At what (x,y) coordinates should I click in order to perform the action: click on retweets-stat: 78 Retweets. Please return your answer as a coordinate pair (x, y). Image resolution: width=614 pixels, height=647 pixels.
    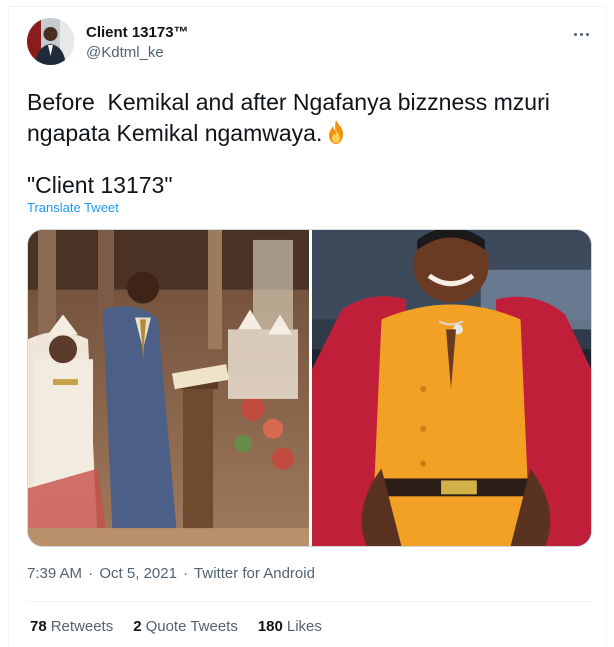
    Looking at the image, I should click on (71, 626).